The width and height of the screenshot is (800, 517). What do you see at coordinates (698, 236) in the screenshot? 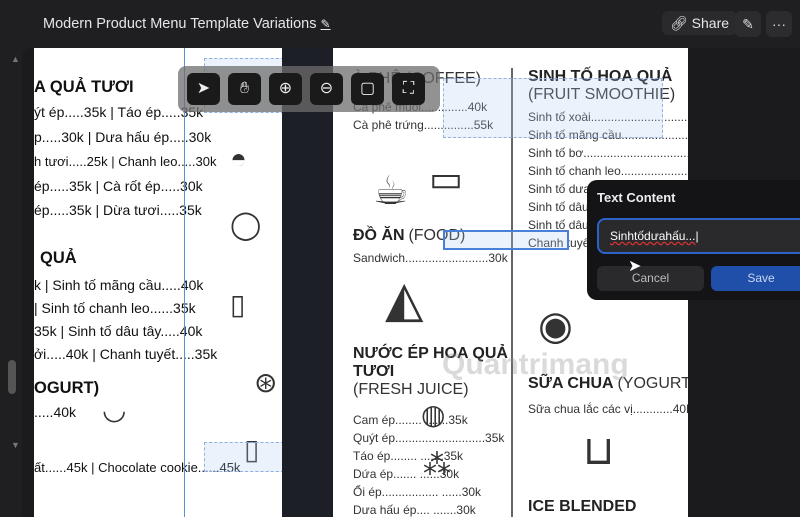
I see `text-content-input: Sinhtốdưahấu...|` at bounding box center [698, 236].